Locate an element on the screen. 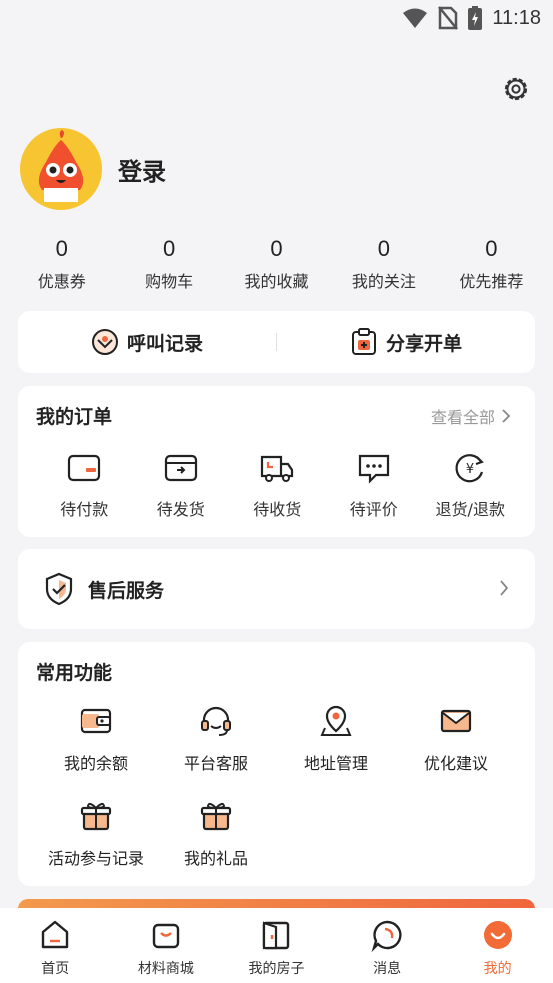 The image size is (553, 983). see-all-label: 查看全部 is located at coordinates (462, 417).